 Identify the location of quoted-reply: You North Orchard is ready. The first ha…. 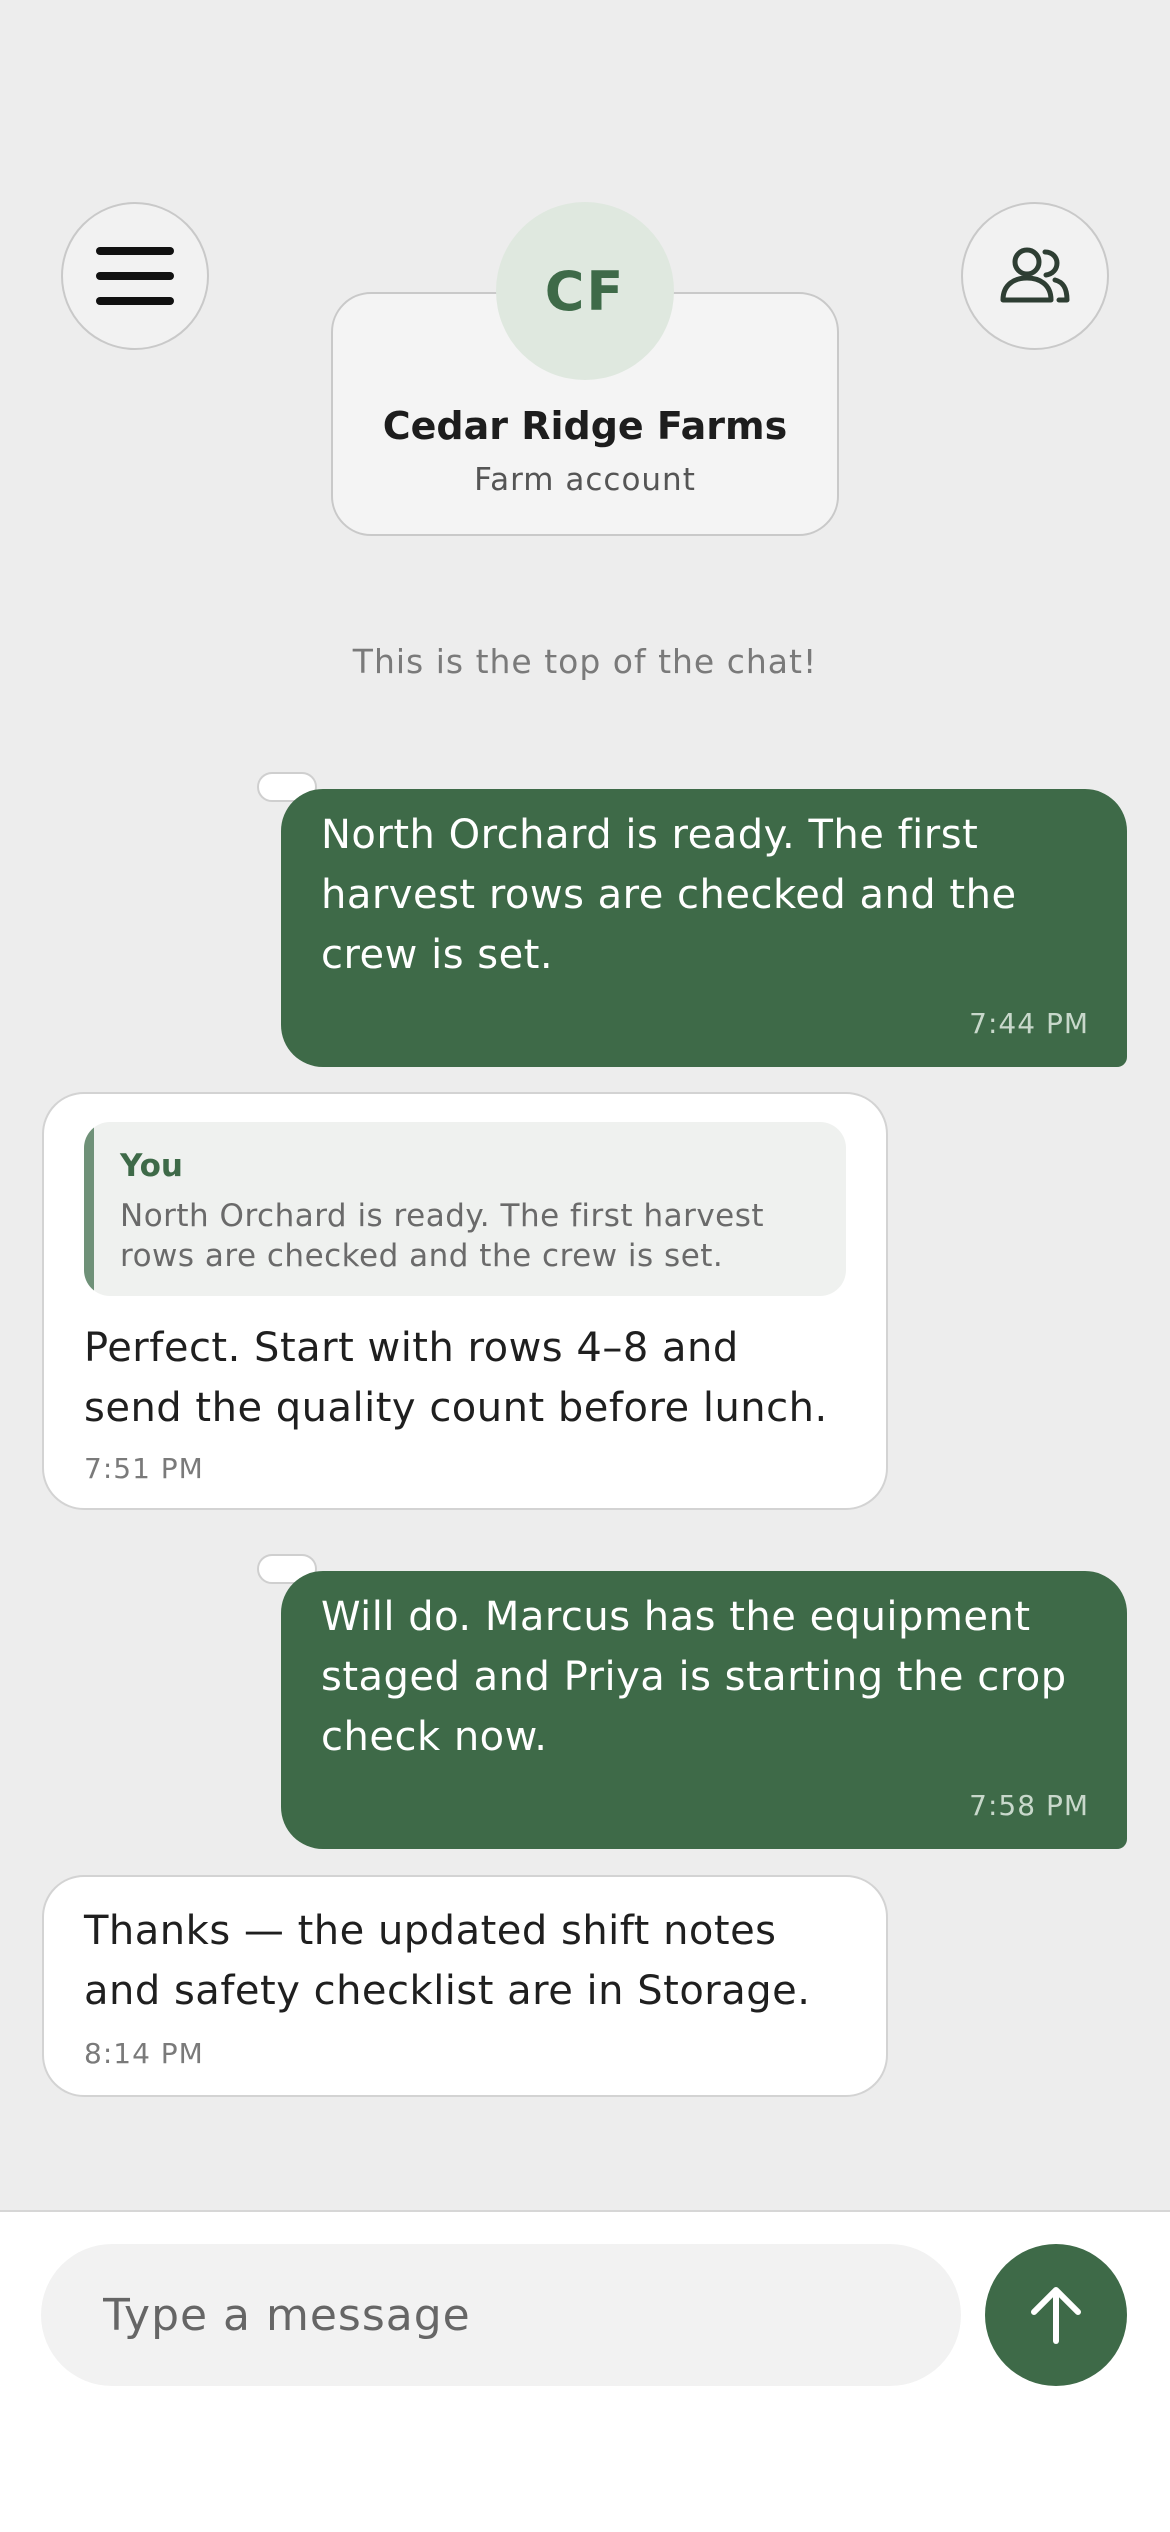
(465, 1209).